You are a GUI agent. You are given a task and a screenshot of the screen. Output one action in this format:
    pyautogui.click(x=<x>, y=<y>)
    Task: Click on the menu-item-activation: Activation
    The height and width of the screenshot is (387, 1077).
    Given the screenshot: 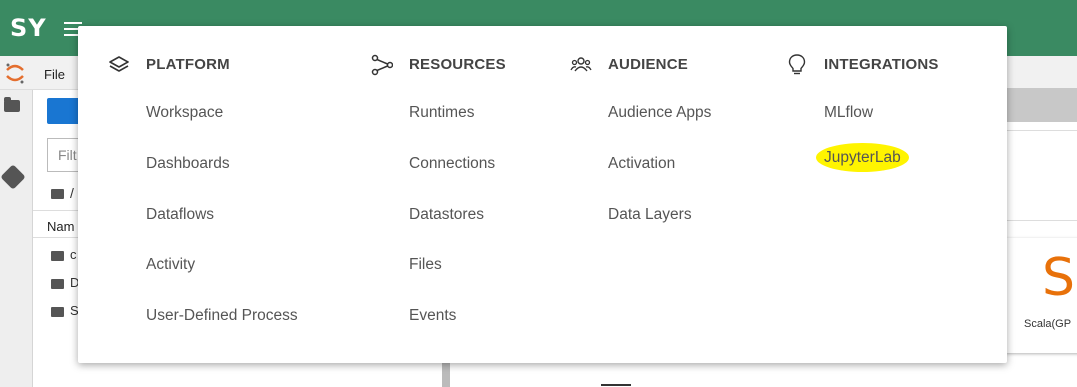 What is the action you would take?
    pyautogui.click(x=641, y=164)
    